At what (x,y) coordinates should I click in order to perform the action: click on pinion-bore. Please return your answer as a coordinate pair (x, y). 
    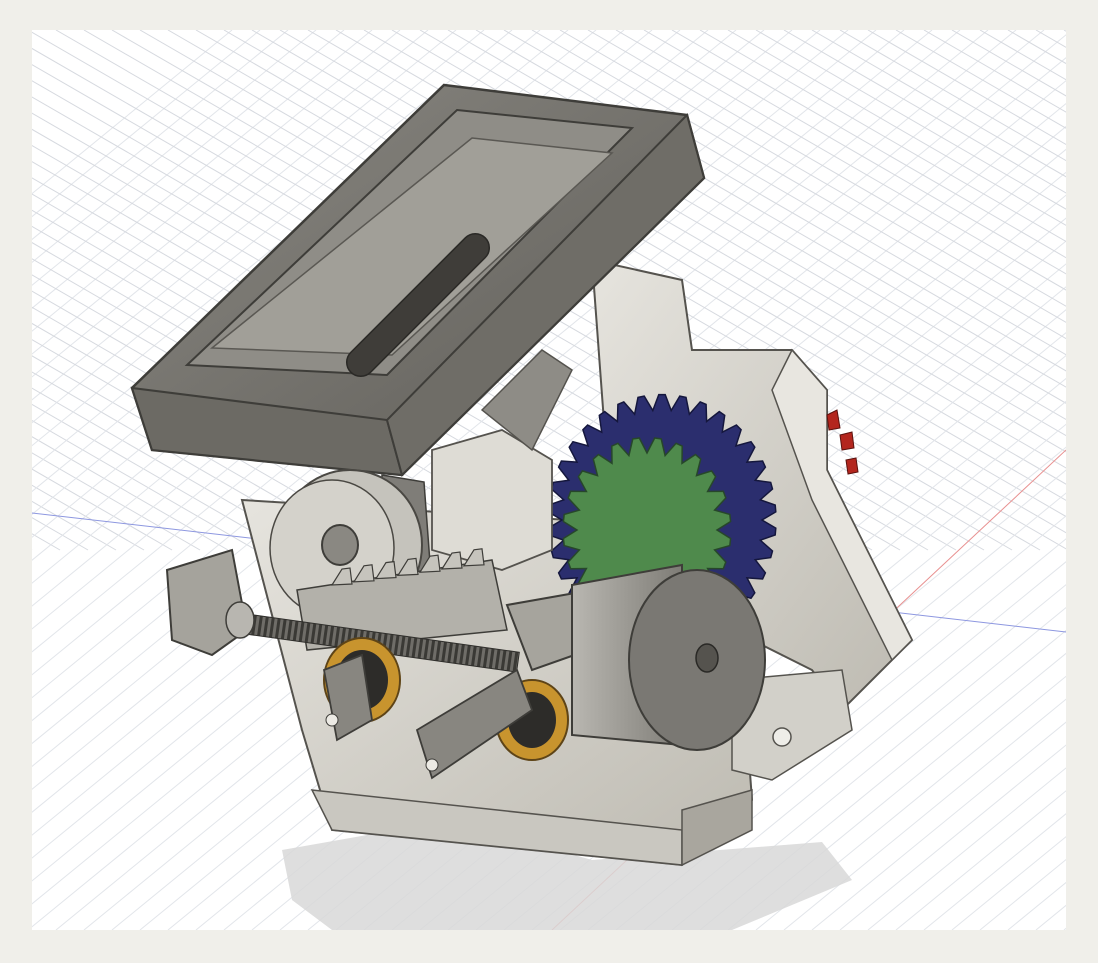
    Looking at the image, I should click on (340, 545).